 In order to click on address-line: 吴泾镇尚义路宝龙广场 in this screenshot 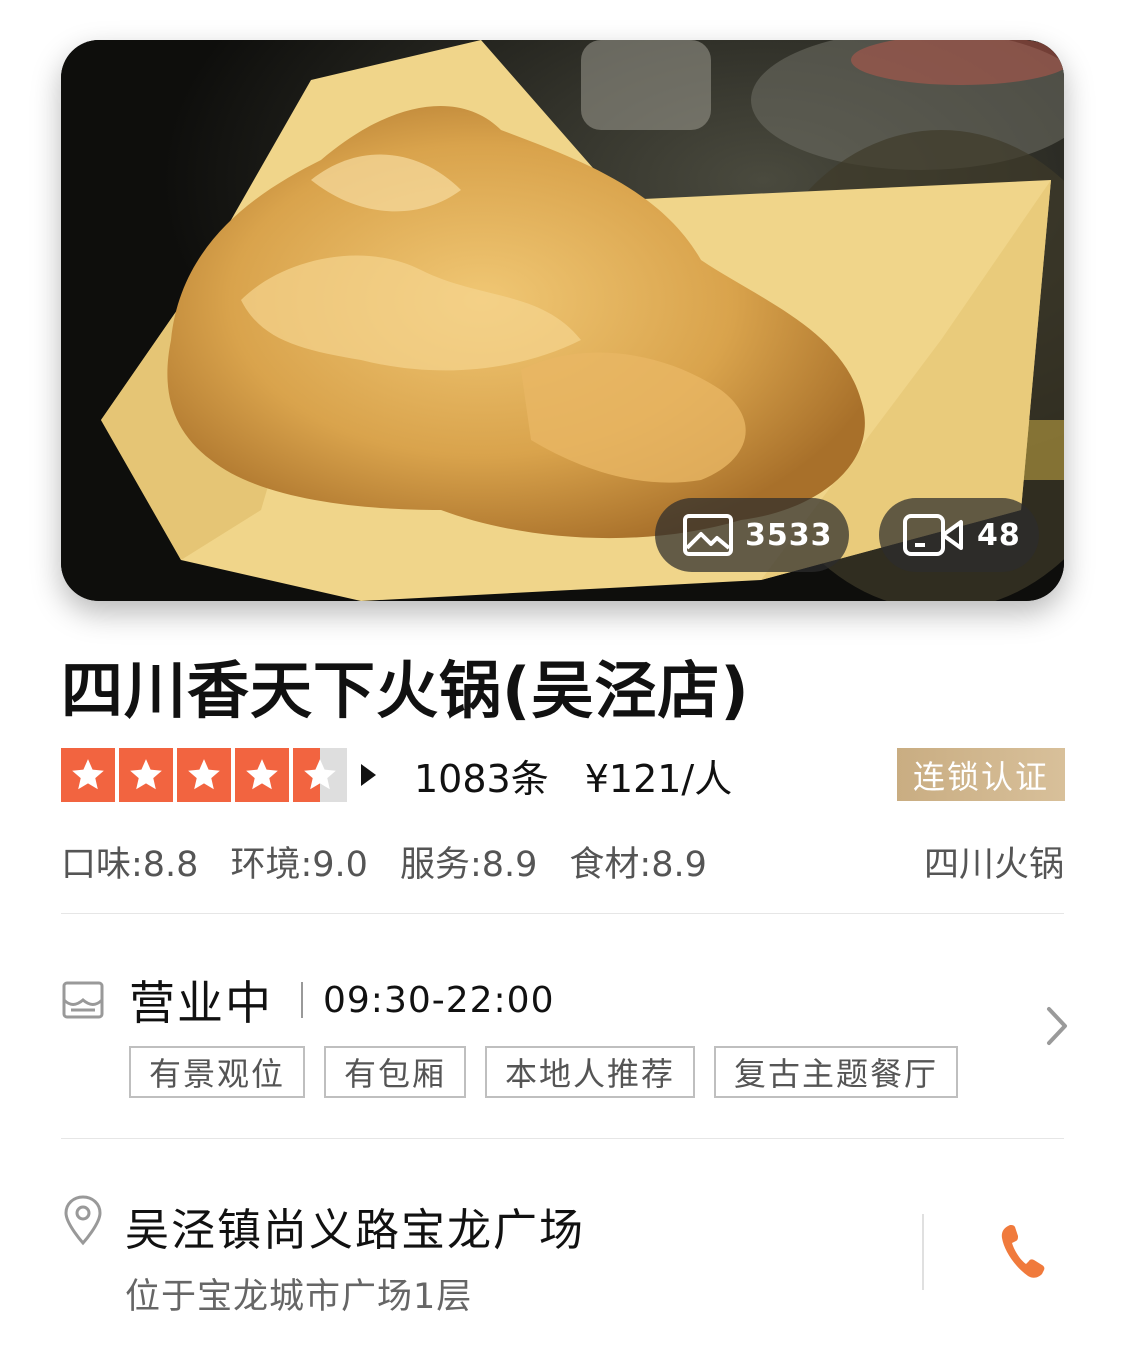, I will do `click(355, 1226)`.